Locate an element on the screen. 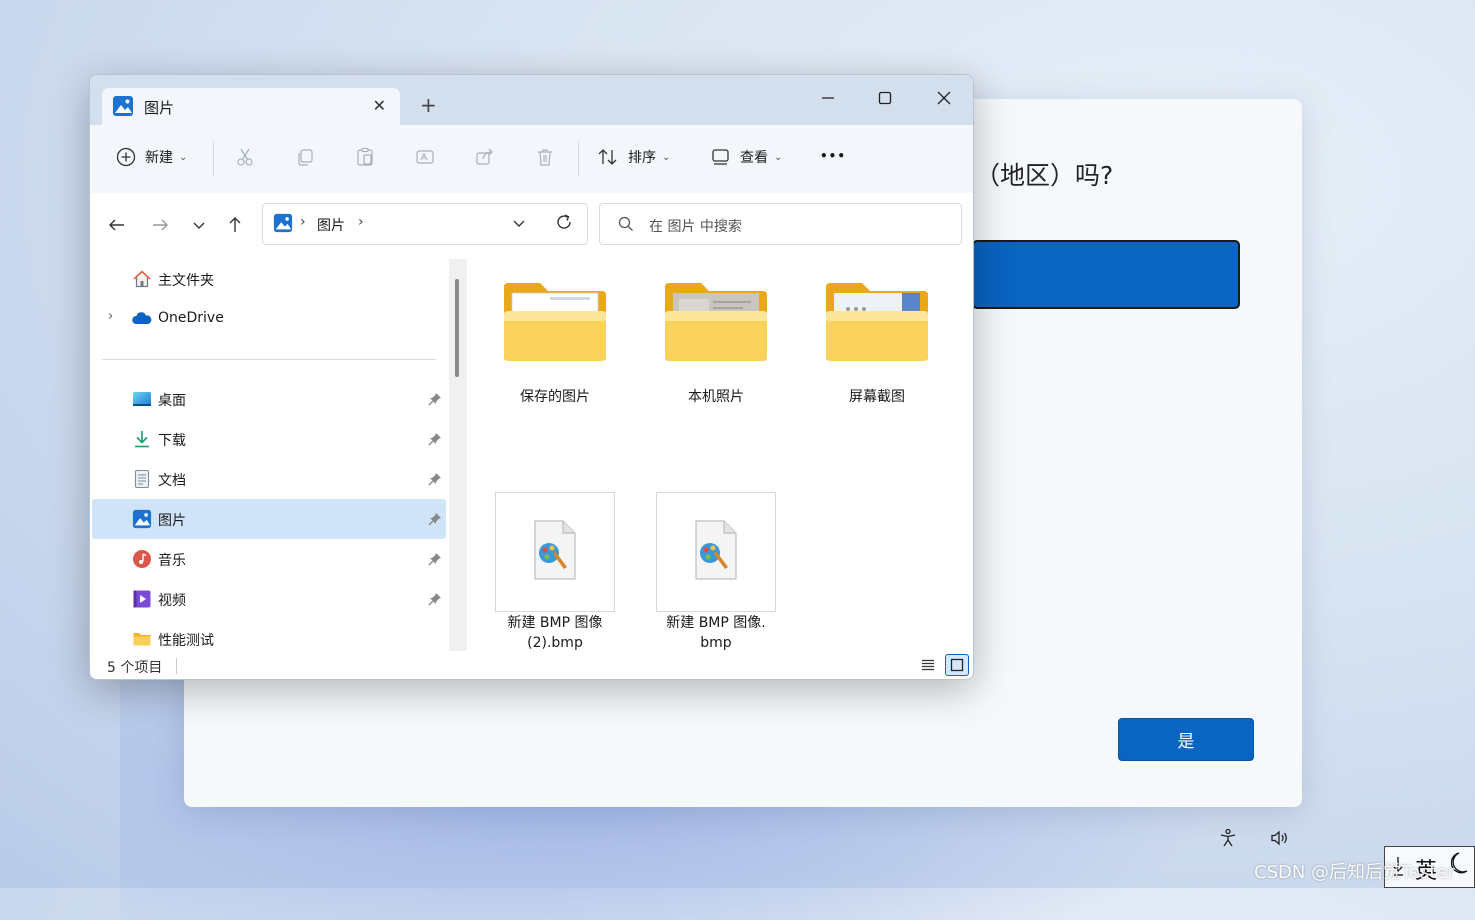 This screenshot has width=1475, height=920. folder-camera-roll: 本机照片 is located at coordinates (716, 345).